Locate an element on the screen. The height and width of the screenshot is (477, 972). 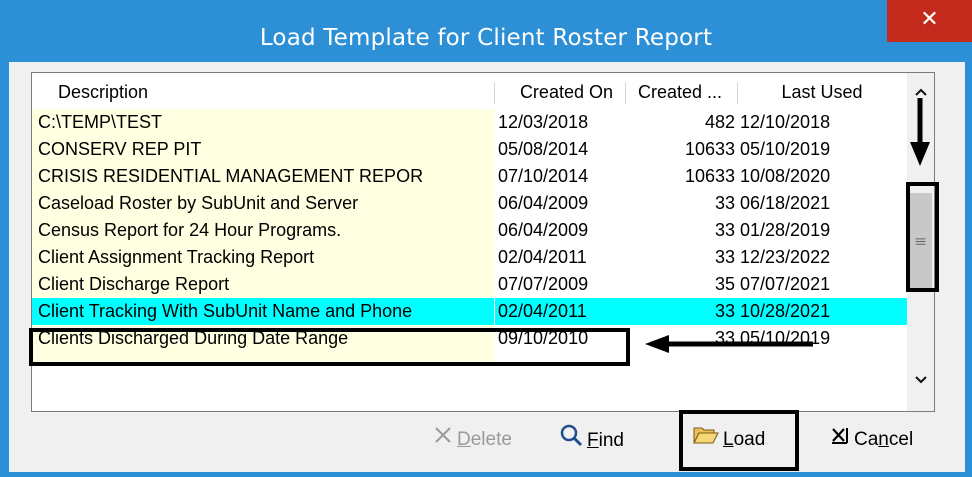
cell-description: Client Assignment Tracking Report is located at coordinates (263, 257).